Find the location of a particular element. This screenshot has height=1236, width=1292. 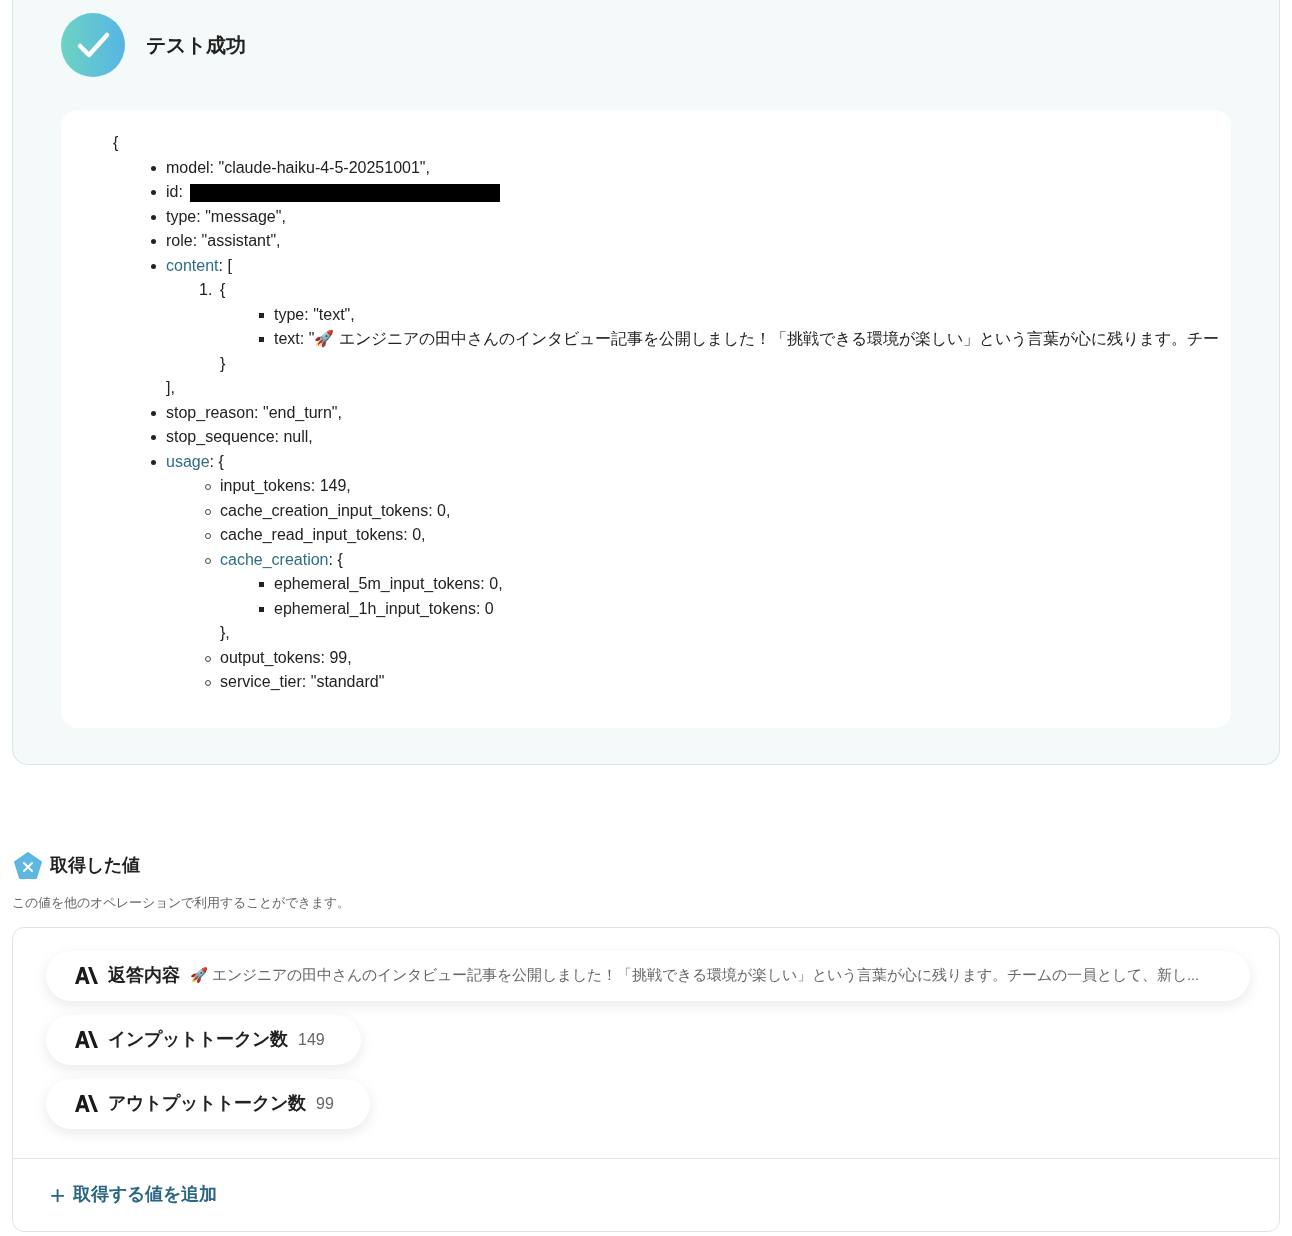

check-icon is located at coordinates (93, 45).